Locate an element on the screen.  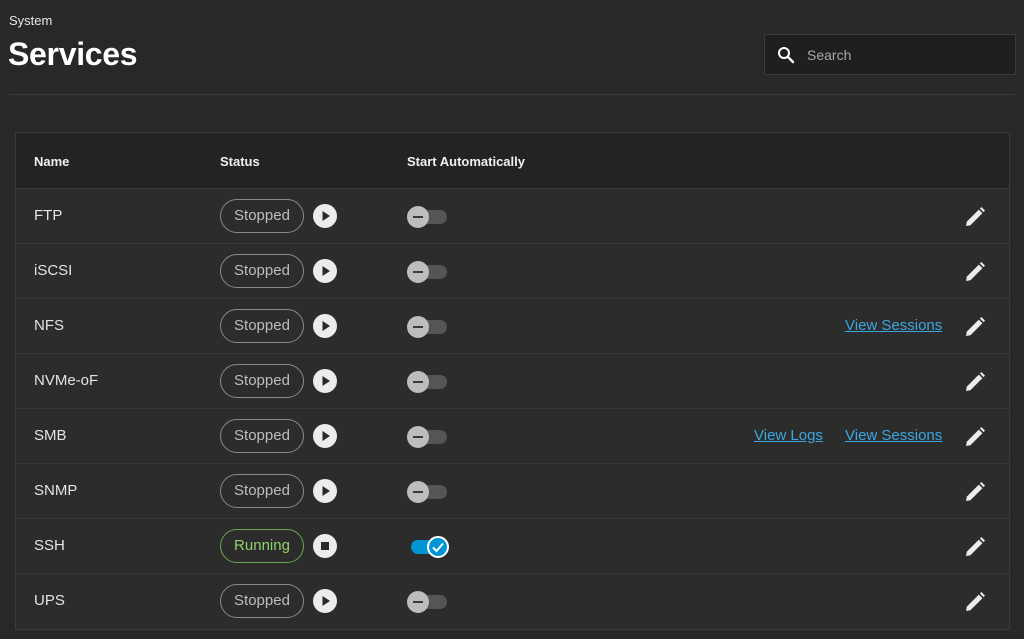
page-header: System Services is located at coordinates (512, 47).